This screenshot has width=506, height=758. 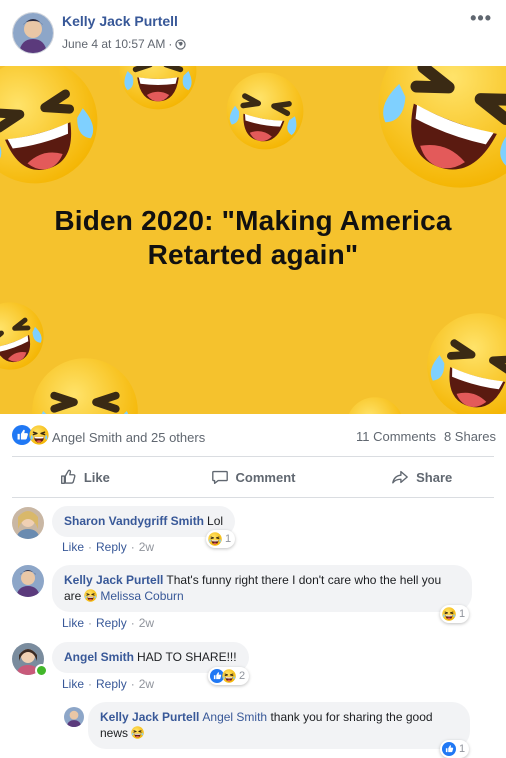 What do you see at coordinates (187, 657) in the screenshot?
I see `comment-text: HAD TO SHARE!!!` at bounding box center [187, 657].